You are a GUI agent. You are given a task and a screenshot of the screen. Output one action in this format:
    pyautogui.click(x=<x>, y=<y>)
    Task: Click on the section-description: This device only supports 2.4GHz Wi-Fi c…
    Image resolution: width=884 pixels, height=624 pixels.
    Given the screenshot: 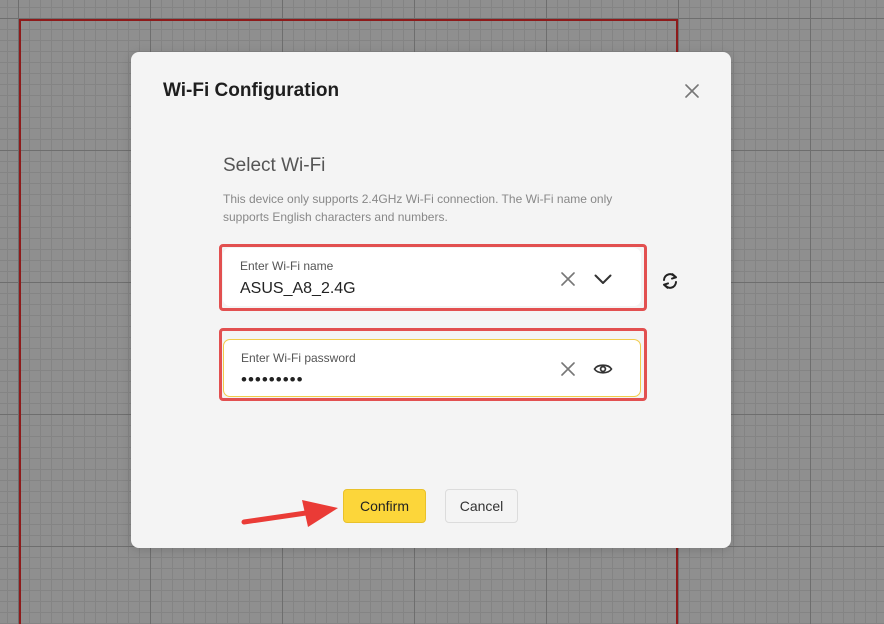 What is the action you would take?
    pyautogui.click(x=418, y=208)
    